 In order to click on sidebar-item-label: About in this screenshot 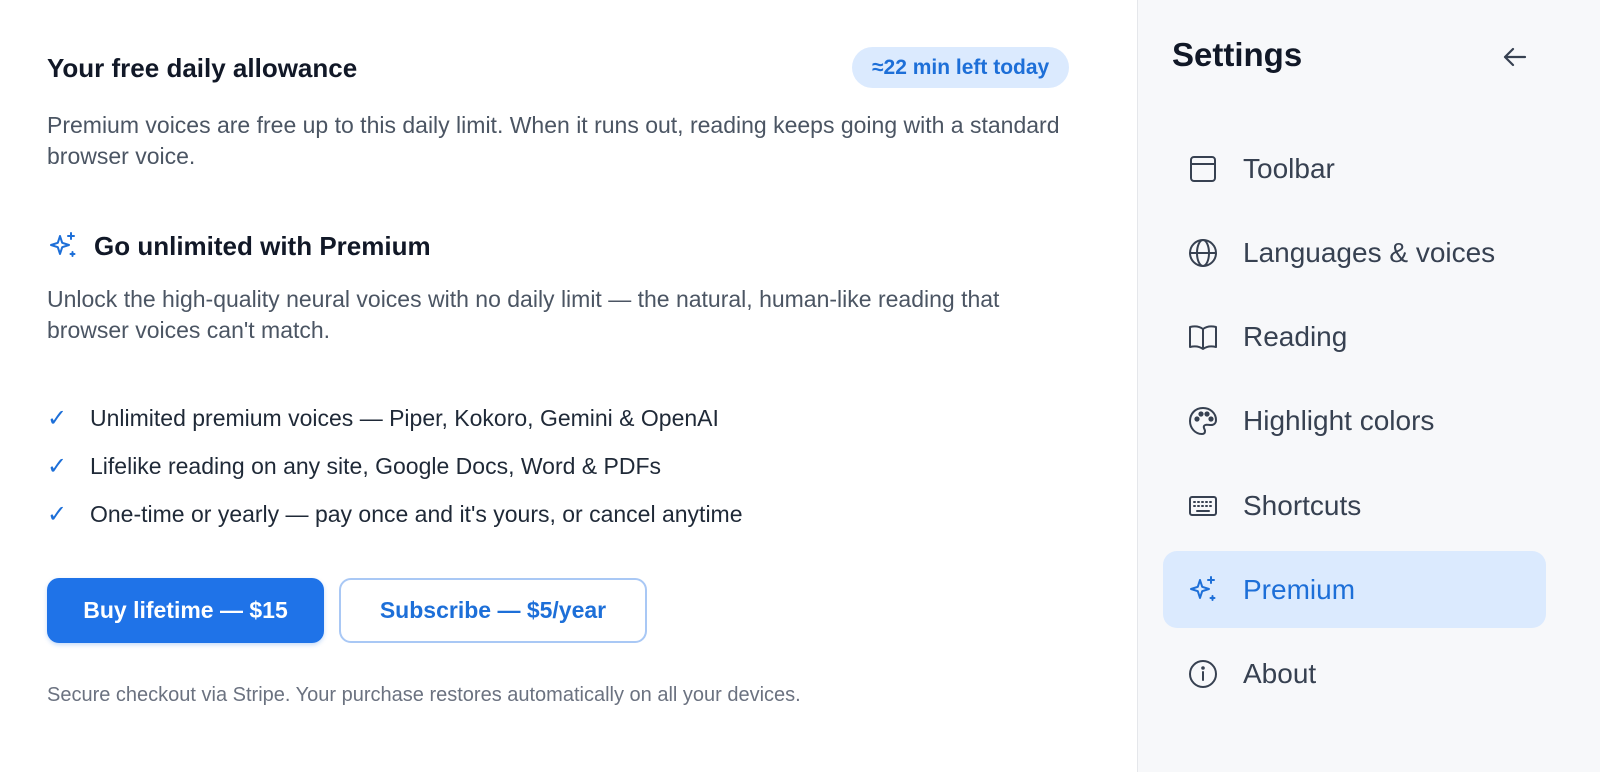, I will do `click(1280, 673)`.